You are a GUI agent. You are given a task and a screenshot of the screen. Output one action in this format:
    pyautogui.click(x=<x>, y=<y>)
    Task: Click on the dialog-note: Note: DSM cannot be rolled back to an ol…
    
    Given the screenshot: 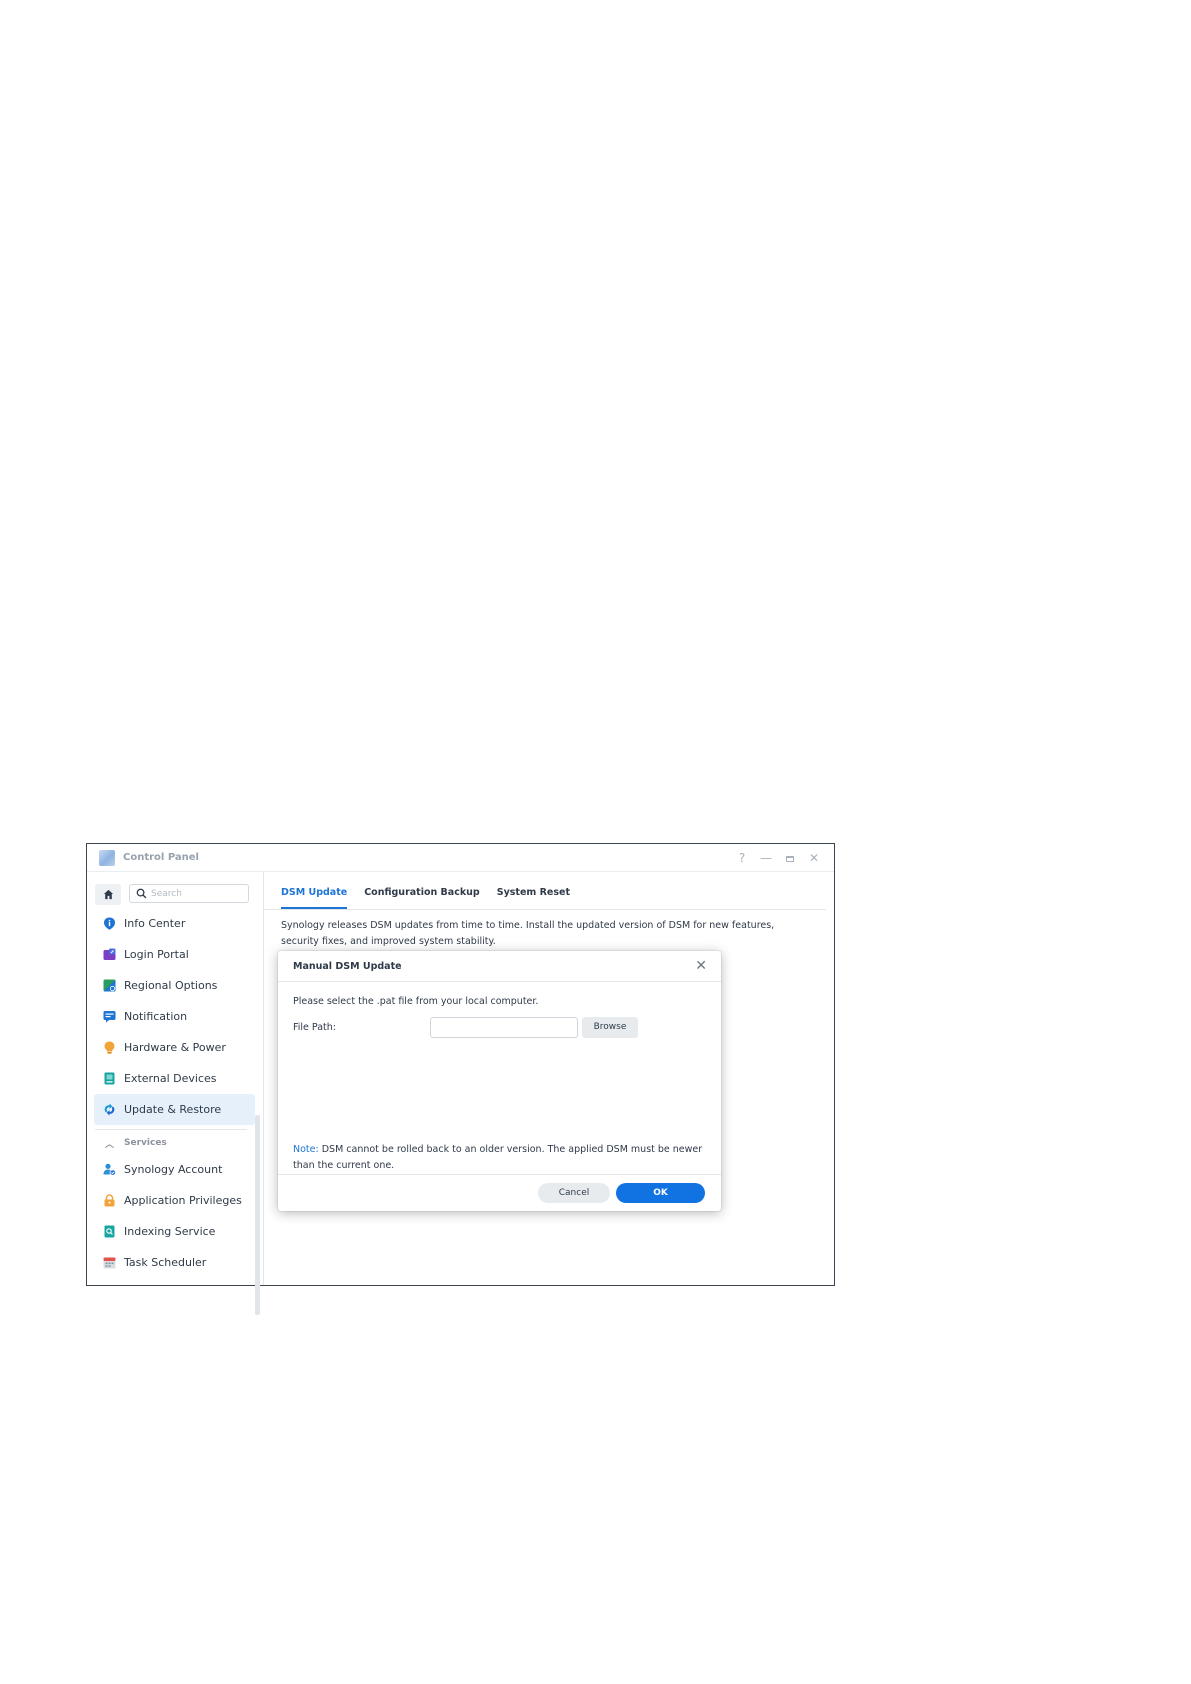 What is the action you would take?
    pyautogui.click(x=498, y=1157)
    